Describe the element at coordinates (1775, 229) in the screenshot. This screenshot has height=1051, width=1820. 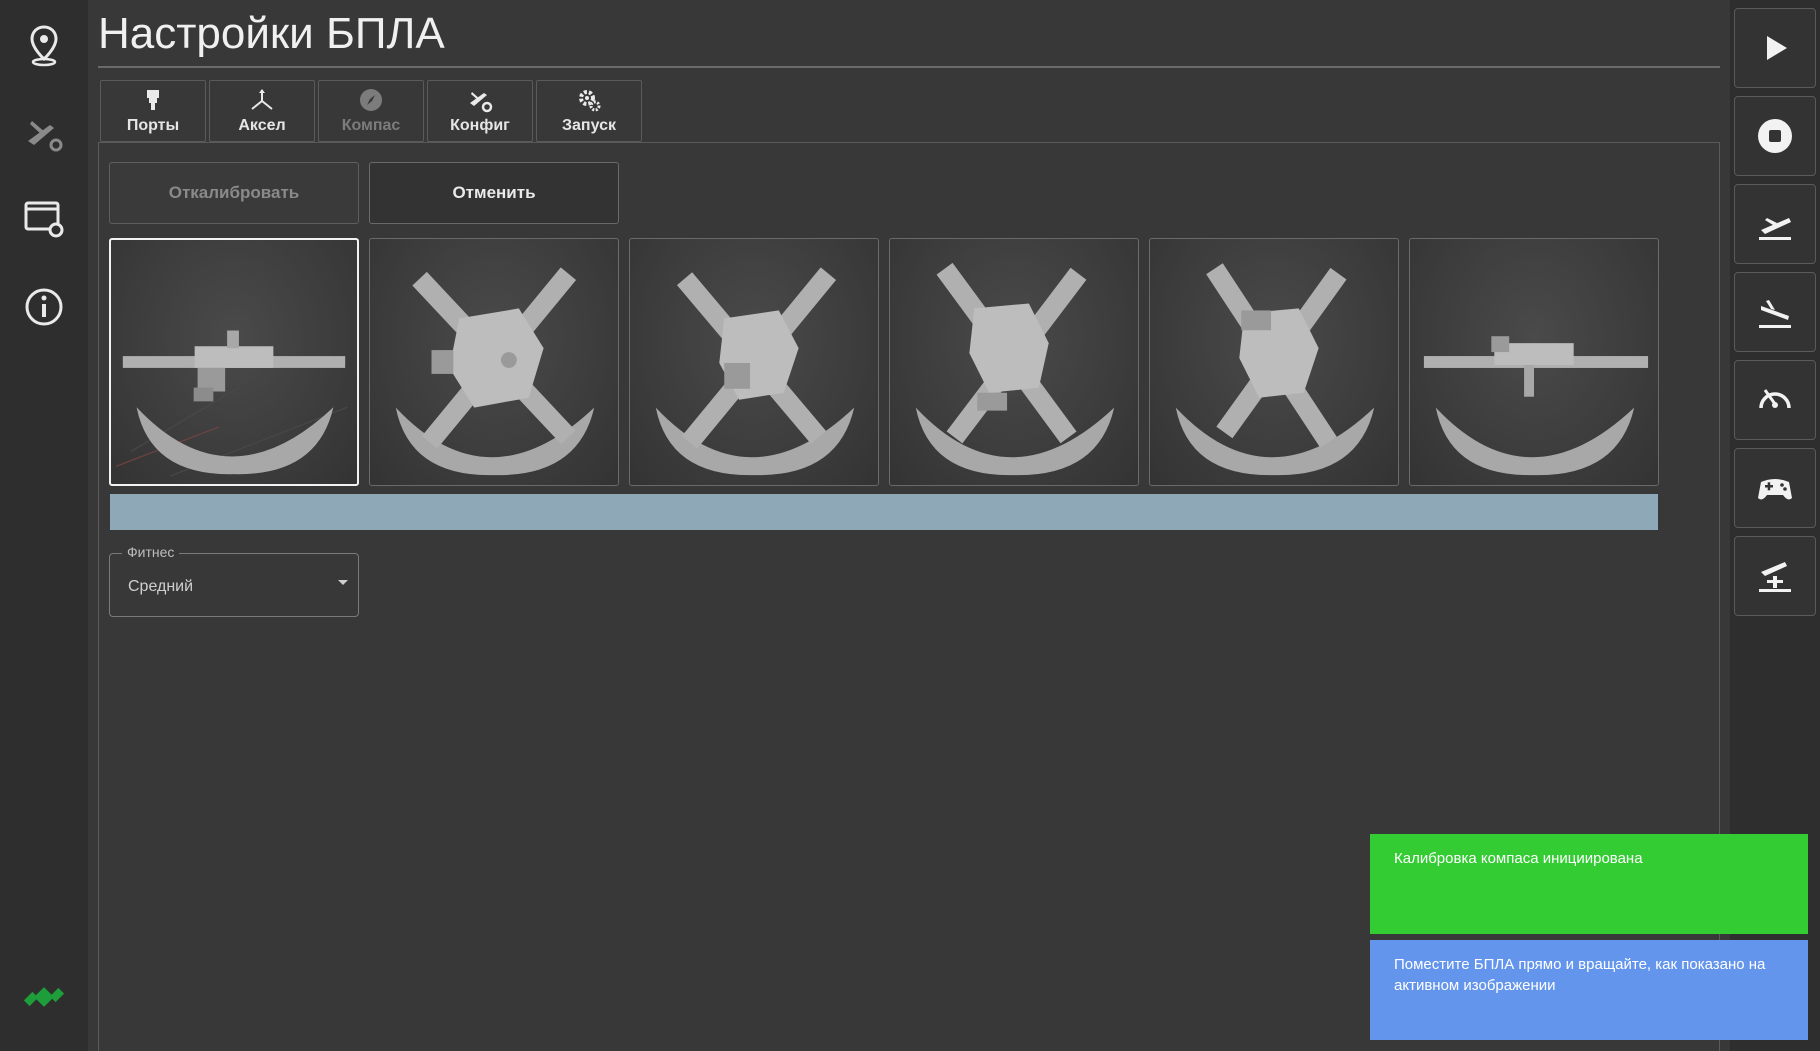
I see `takeoff-icon` at that location.